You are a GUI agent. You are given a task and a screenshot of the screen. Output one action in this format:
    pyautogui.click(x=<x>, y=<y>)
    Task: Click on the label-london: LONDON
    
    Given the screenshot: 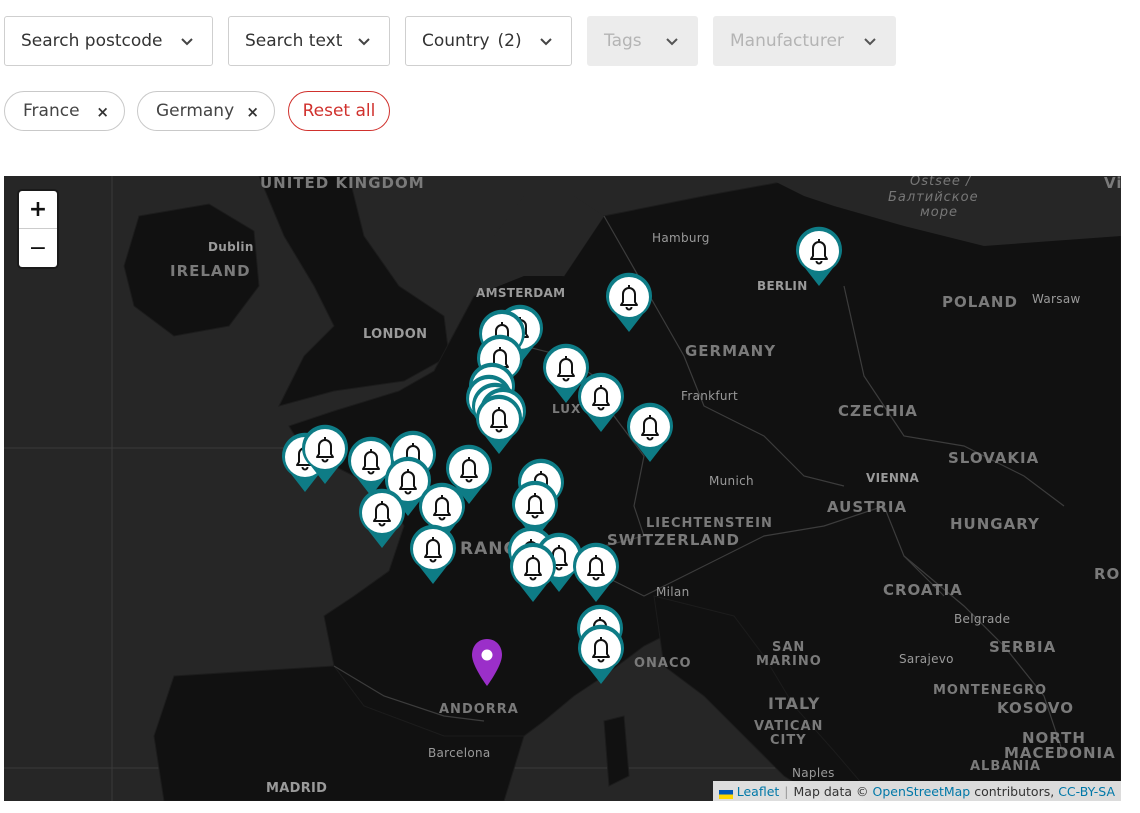 What is the action you would take?
    pyautogui.click(x=395, y=334)
    